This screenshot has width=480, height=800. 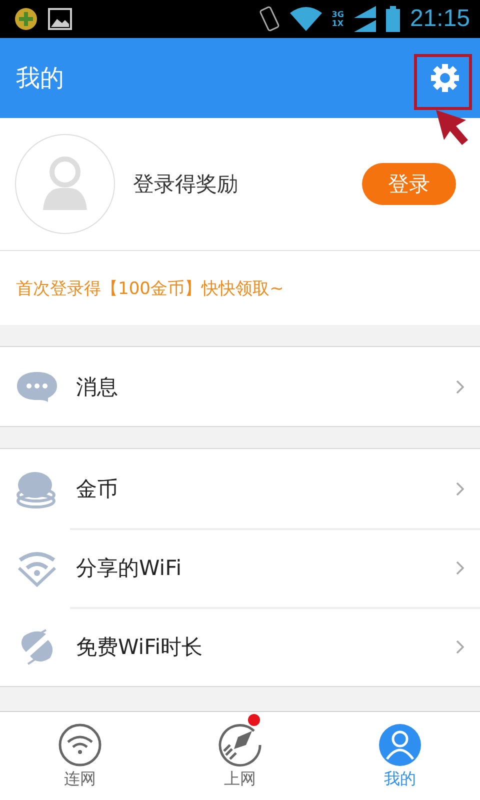 I want to click on nav-tab: 我的, so click(x=400, y=756).